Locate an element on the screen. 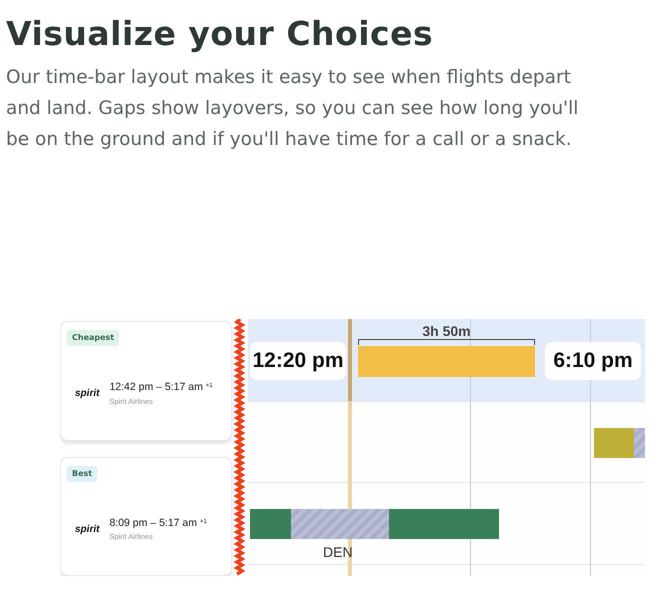  airport-code: DEN is located at coordinates (338, 552).